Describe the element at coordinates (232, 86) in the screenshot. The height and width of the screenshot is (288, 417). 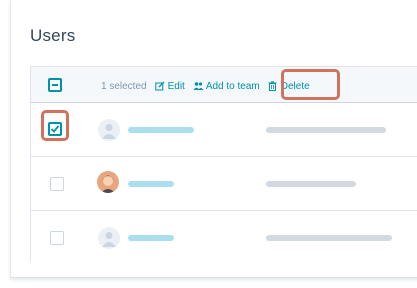
I see `add-to-team-label: Add to team` at that location.